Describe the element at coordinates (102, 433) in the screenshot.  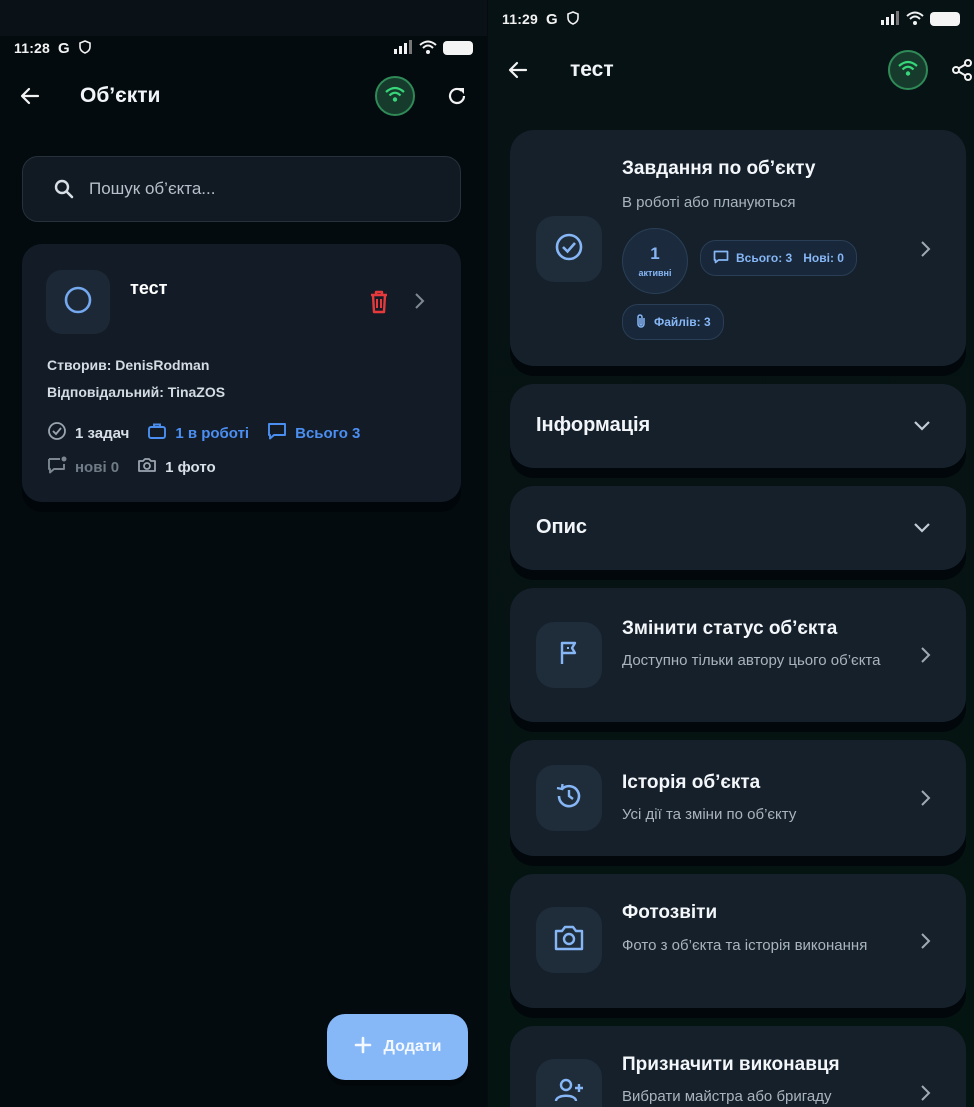
I see `tasks-count: 1 задач` at that location.